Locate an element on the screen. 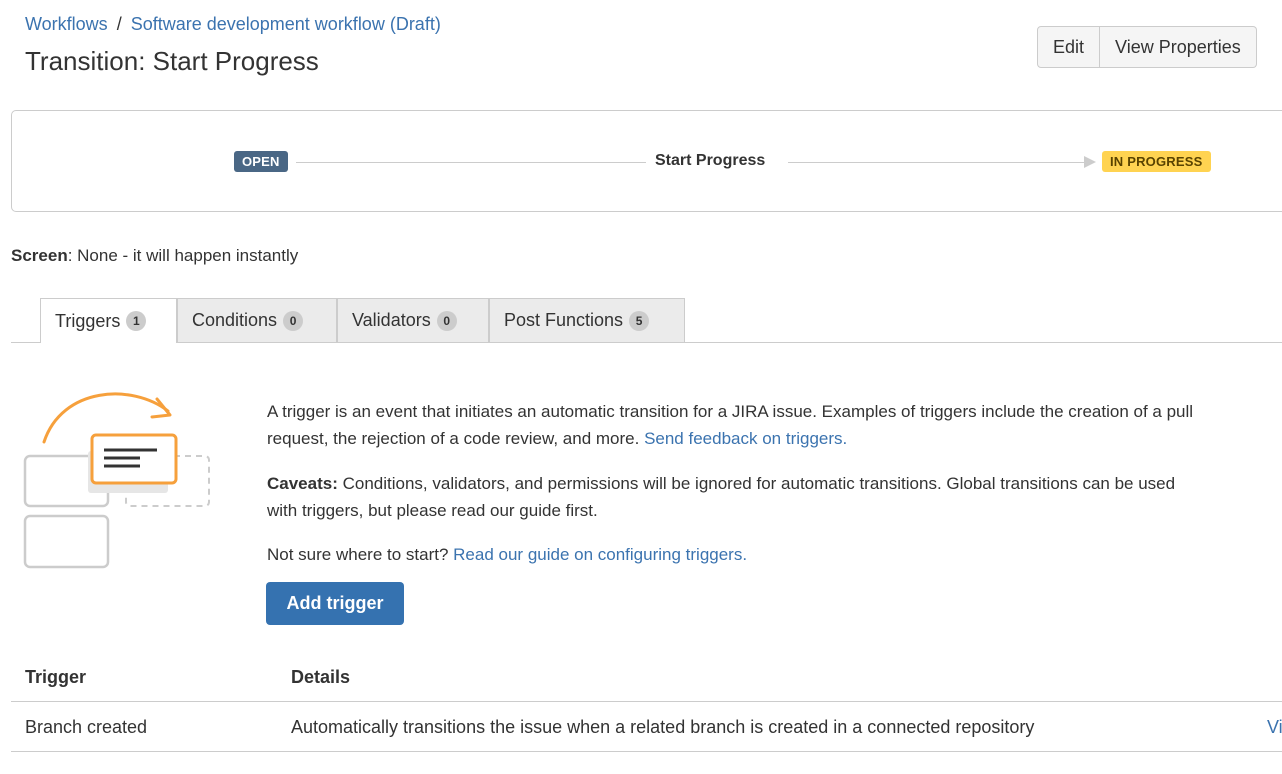 The height and width of the screenshot is (774, 1282). arrow-head-icon is located at coordinates (1090, 162).